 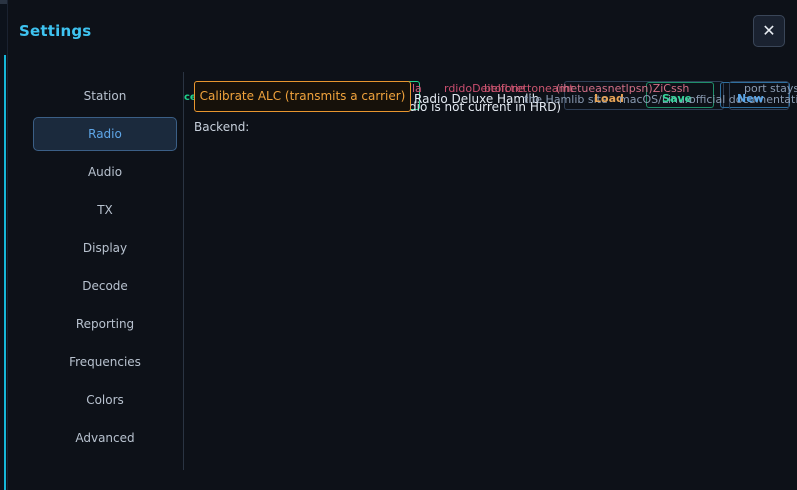 I want to click on nav-item-label: Decode, so click(x=105, y=286).